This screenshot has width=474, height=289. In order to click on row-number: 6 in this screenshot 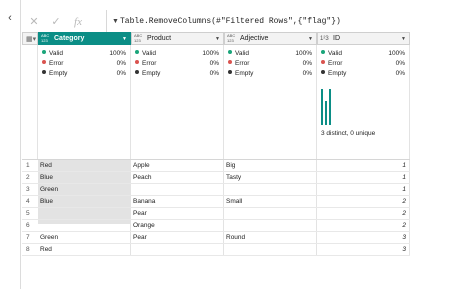, I will do `click(30, 225)`.